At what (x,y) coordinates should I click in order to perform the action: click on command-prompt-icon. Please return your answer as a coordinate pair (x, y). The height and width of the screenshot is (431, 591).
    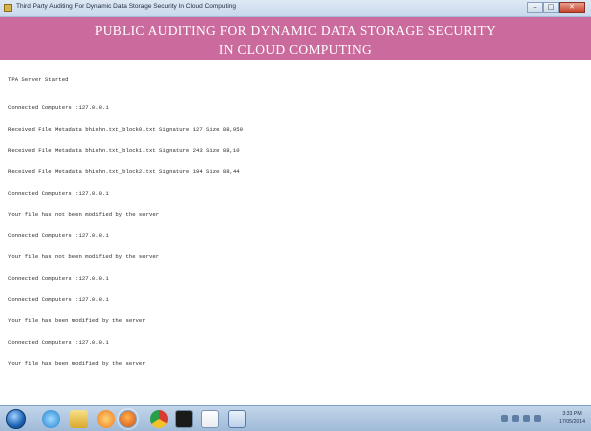
    Looking at the image, I should click on (184, 419).